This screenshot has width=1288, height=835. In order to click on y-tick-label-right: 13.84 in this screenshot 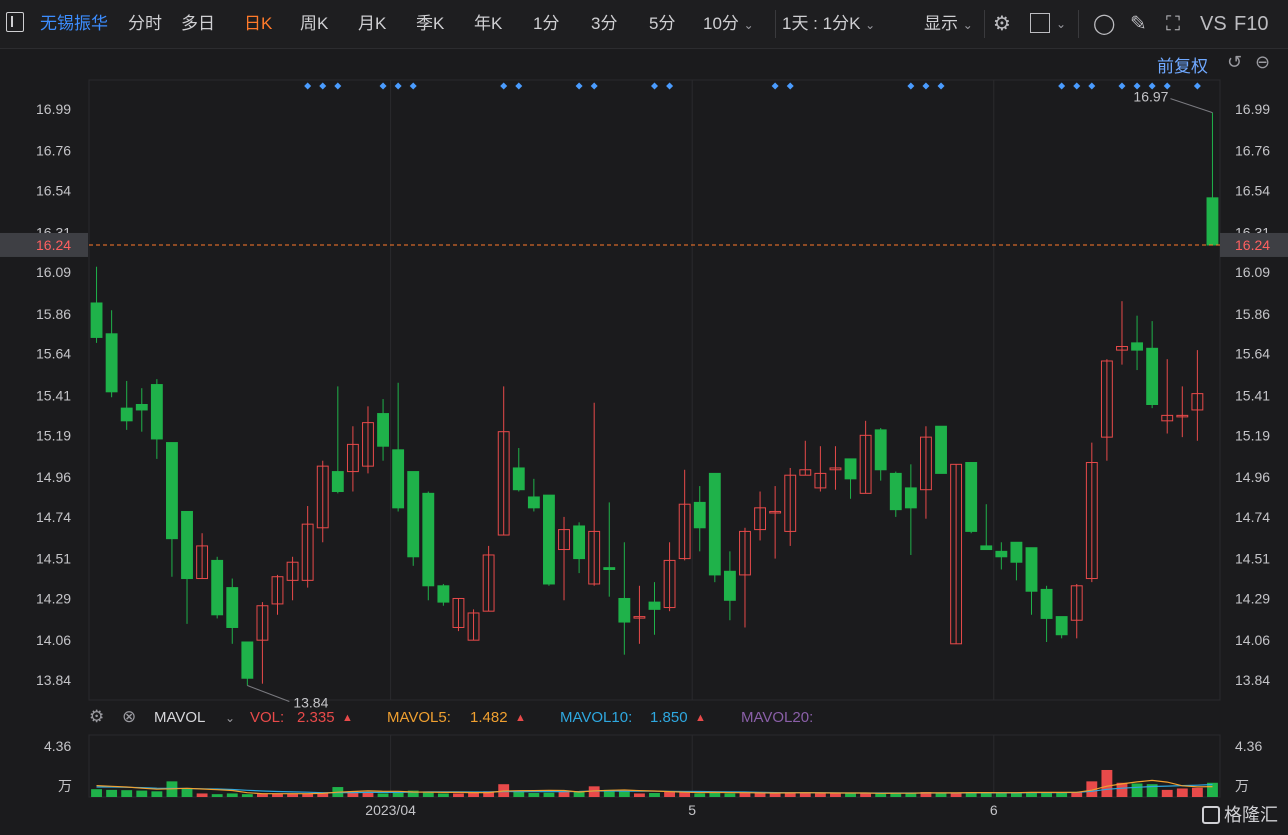, I will do `click(1252, 680)`.